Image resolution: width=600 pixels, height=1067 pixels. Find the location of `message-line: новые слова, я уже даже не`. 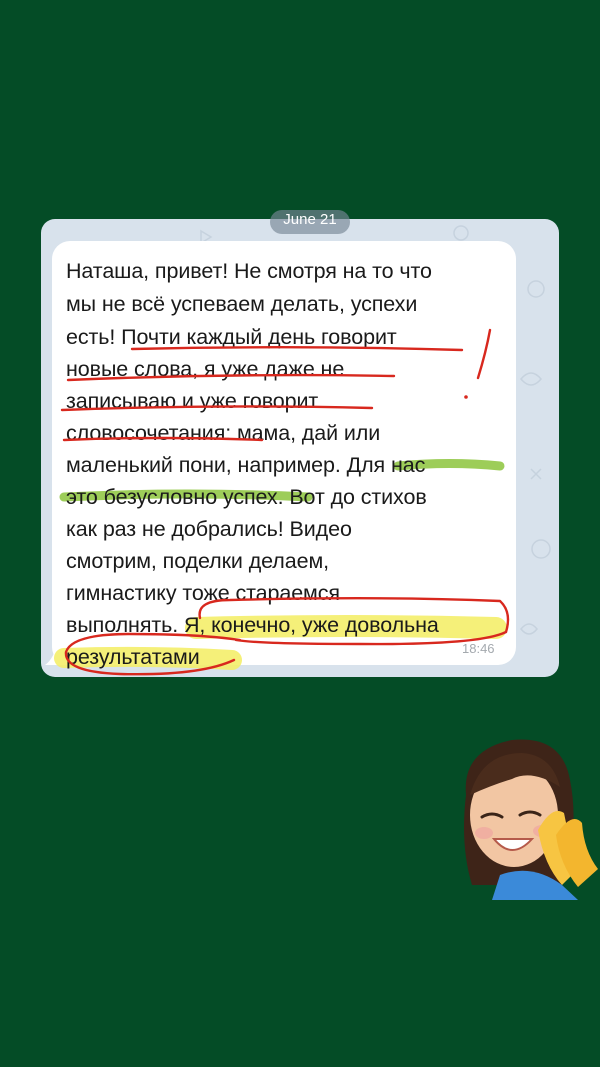

message-line: новые слова, я уже даже не is located at coordinates (205, 369).